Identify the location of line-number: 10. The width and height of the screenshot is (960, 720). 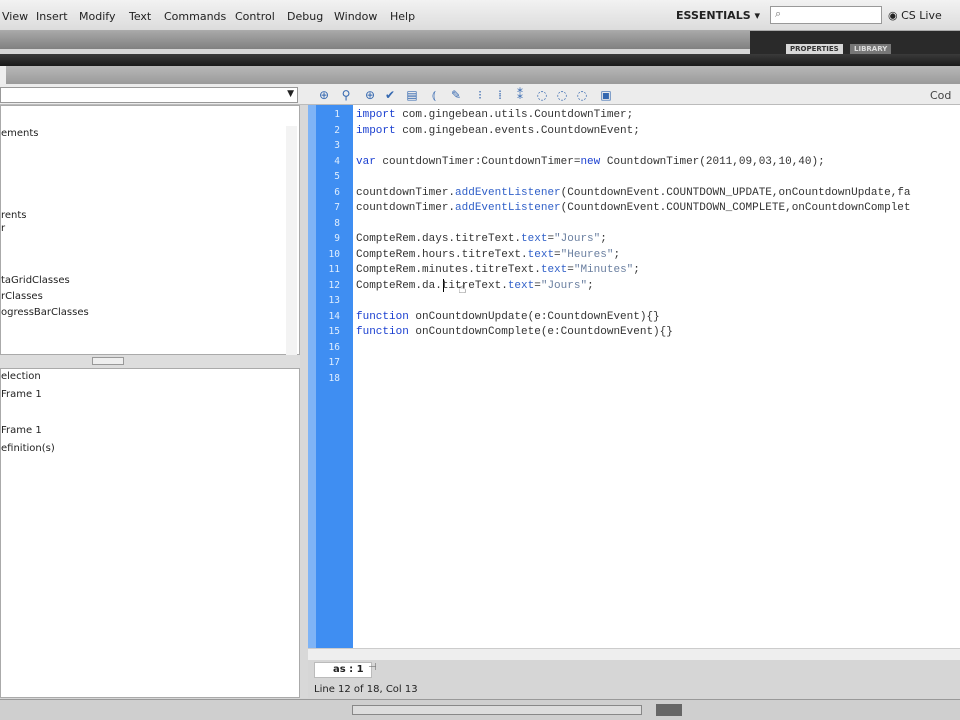
(334, 254).